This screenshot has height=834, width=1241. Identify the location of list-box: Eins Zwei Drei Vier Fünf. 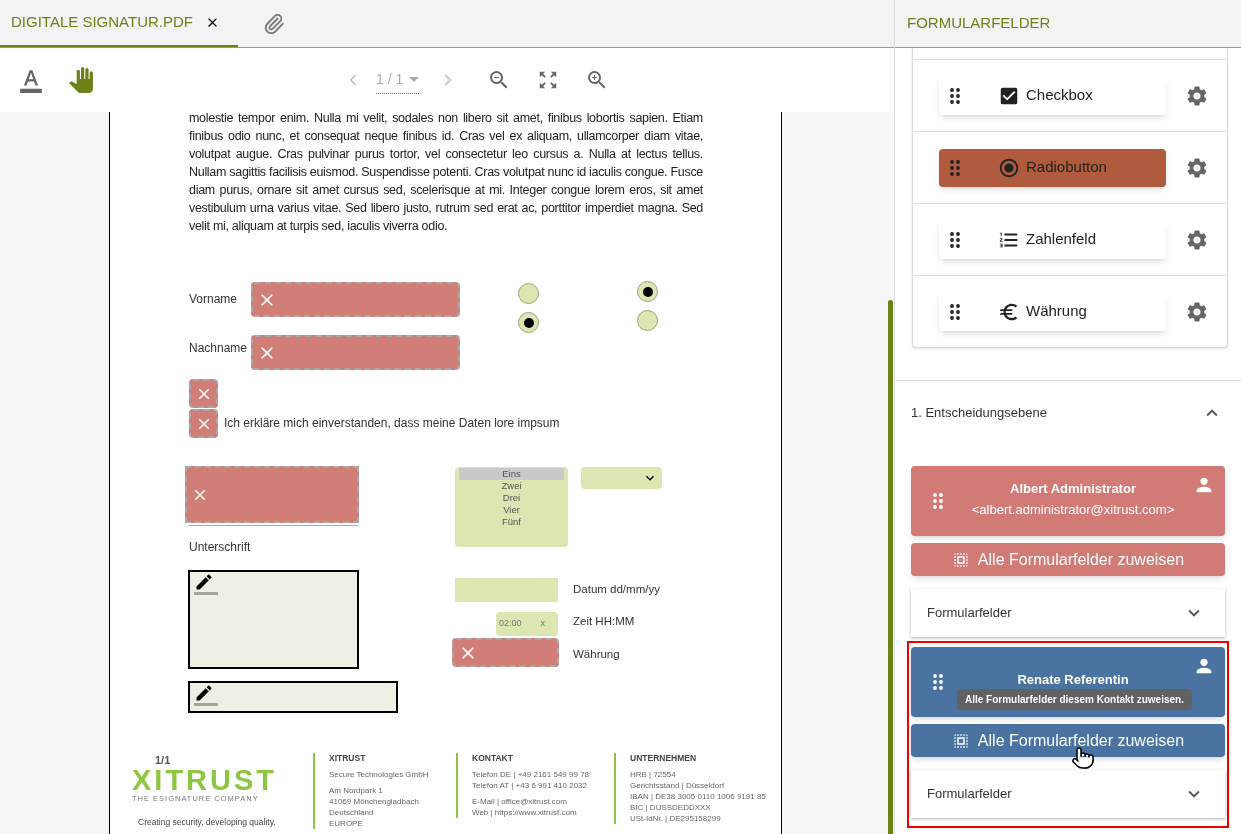
(511, 507).